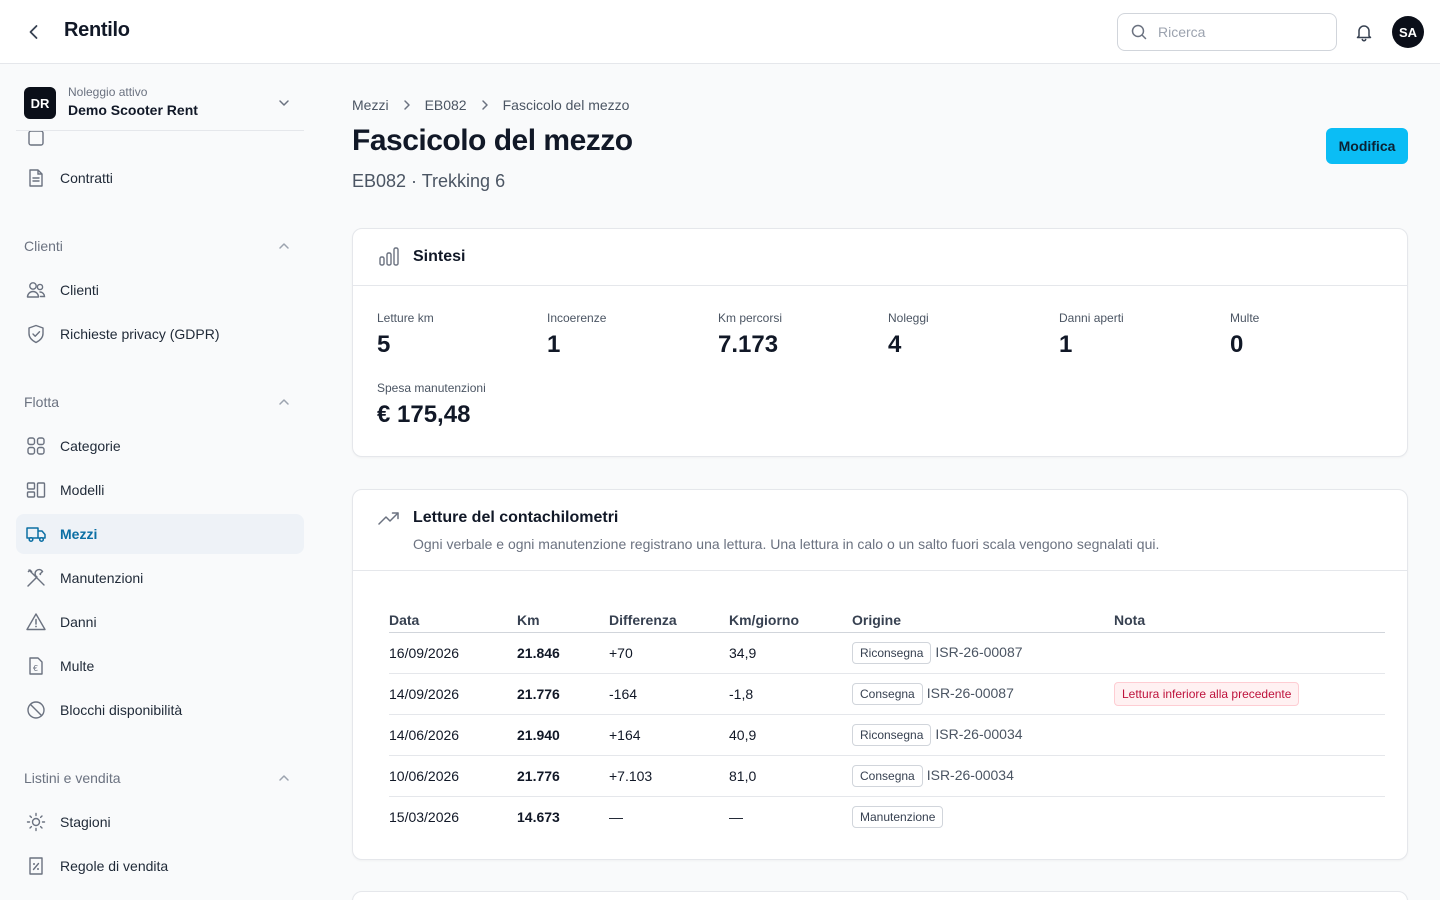 Image resolution: width=1440 pixels, height=900 pixels. What do you see at coordinates (446, 105) in the screenshot?
I see `breadcrumb-vehicle: EB082` at bounding box center [446, 105].